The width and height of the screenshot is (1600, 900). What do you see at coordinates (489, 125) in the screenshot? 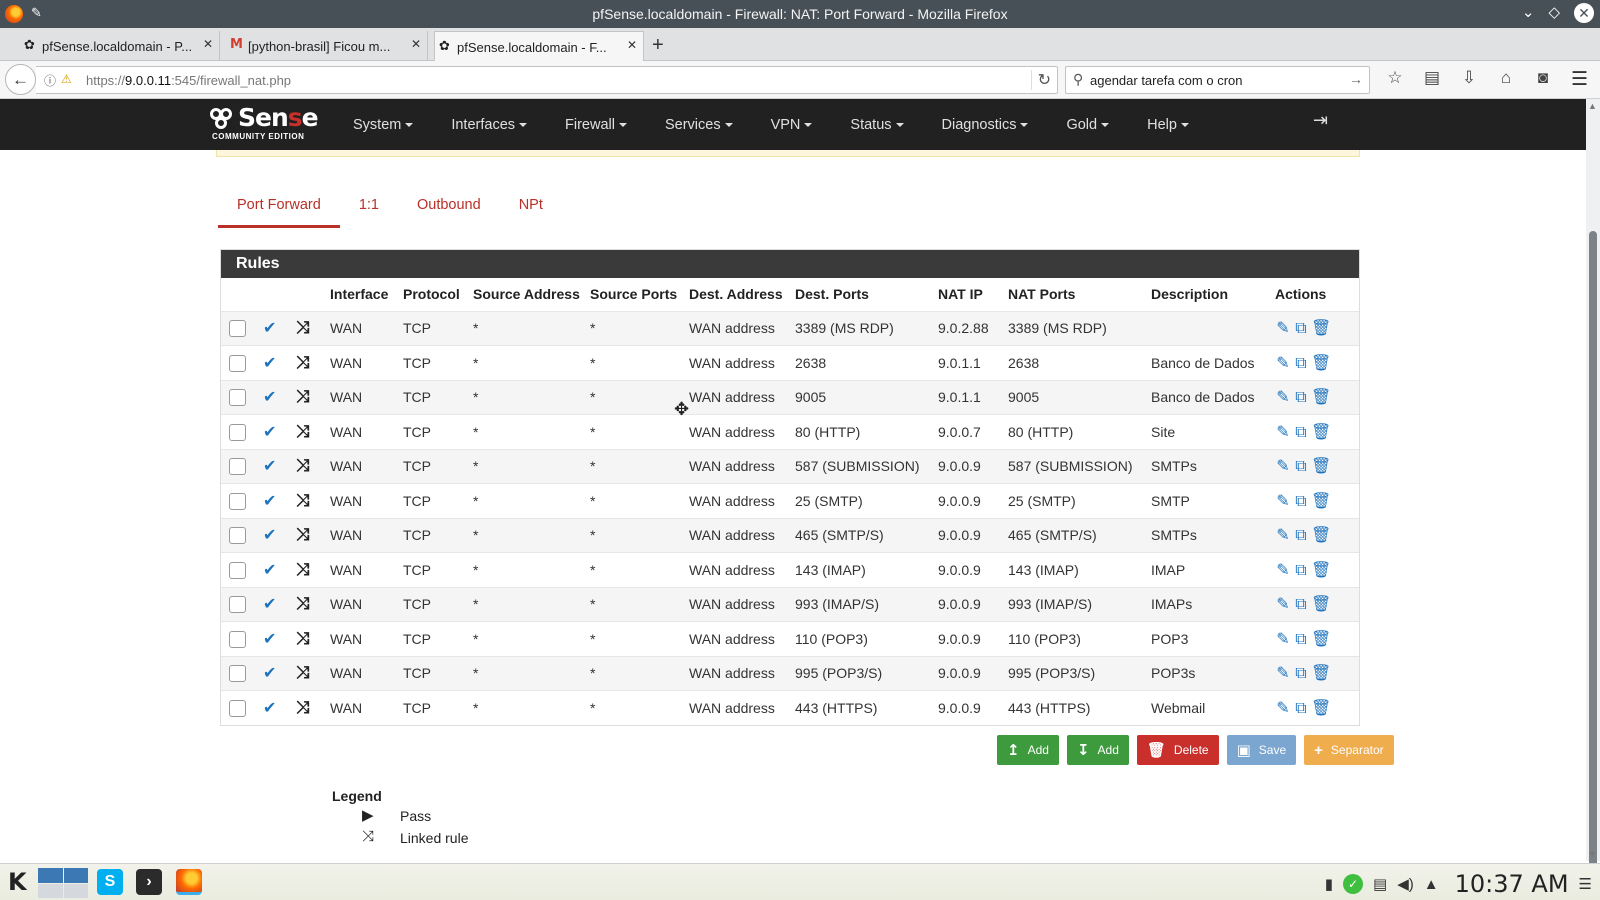
I see `menu-interfaces: Interfaces` at bounding box center [489, 125].